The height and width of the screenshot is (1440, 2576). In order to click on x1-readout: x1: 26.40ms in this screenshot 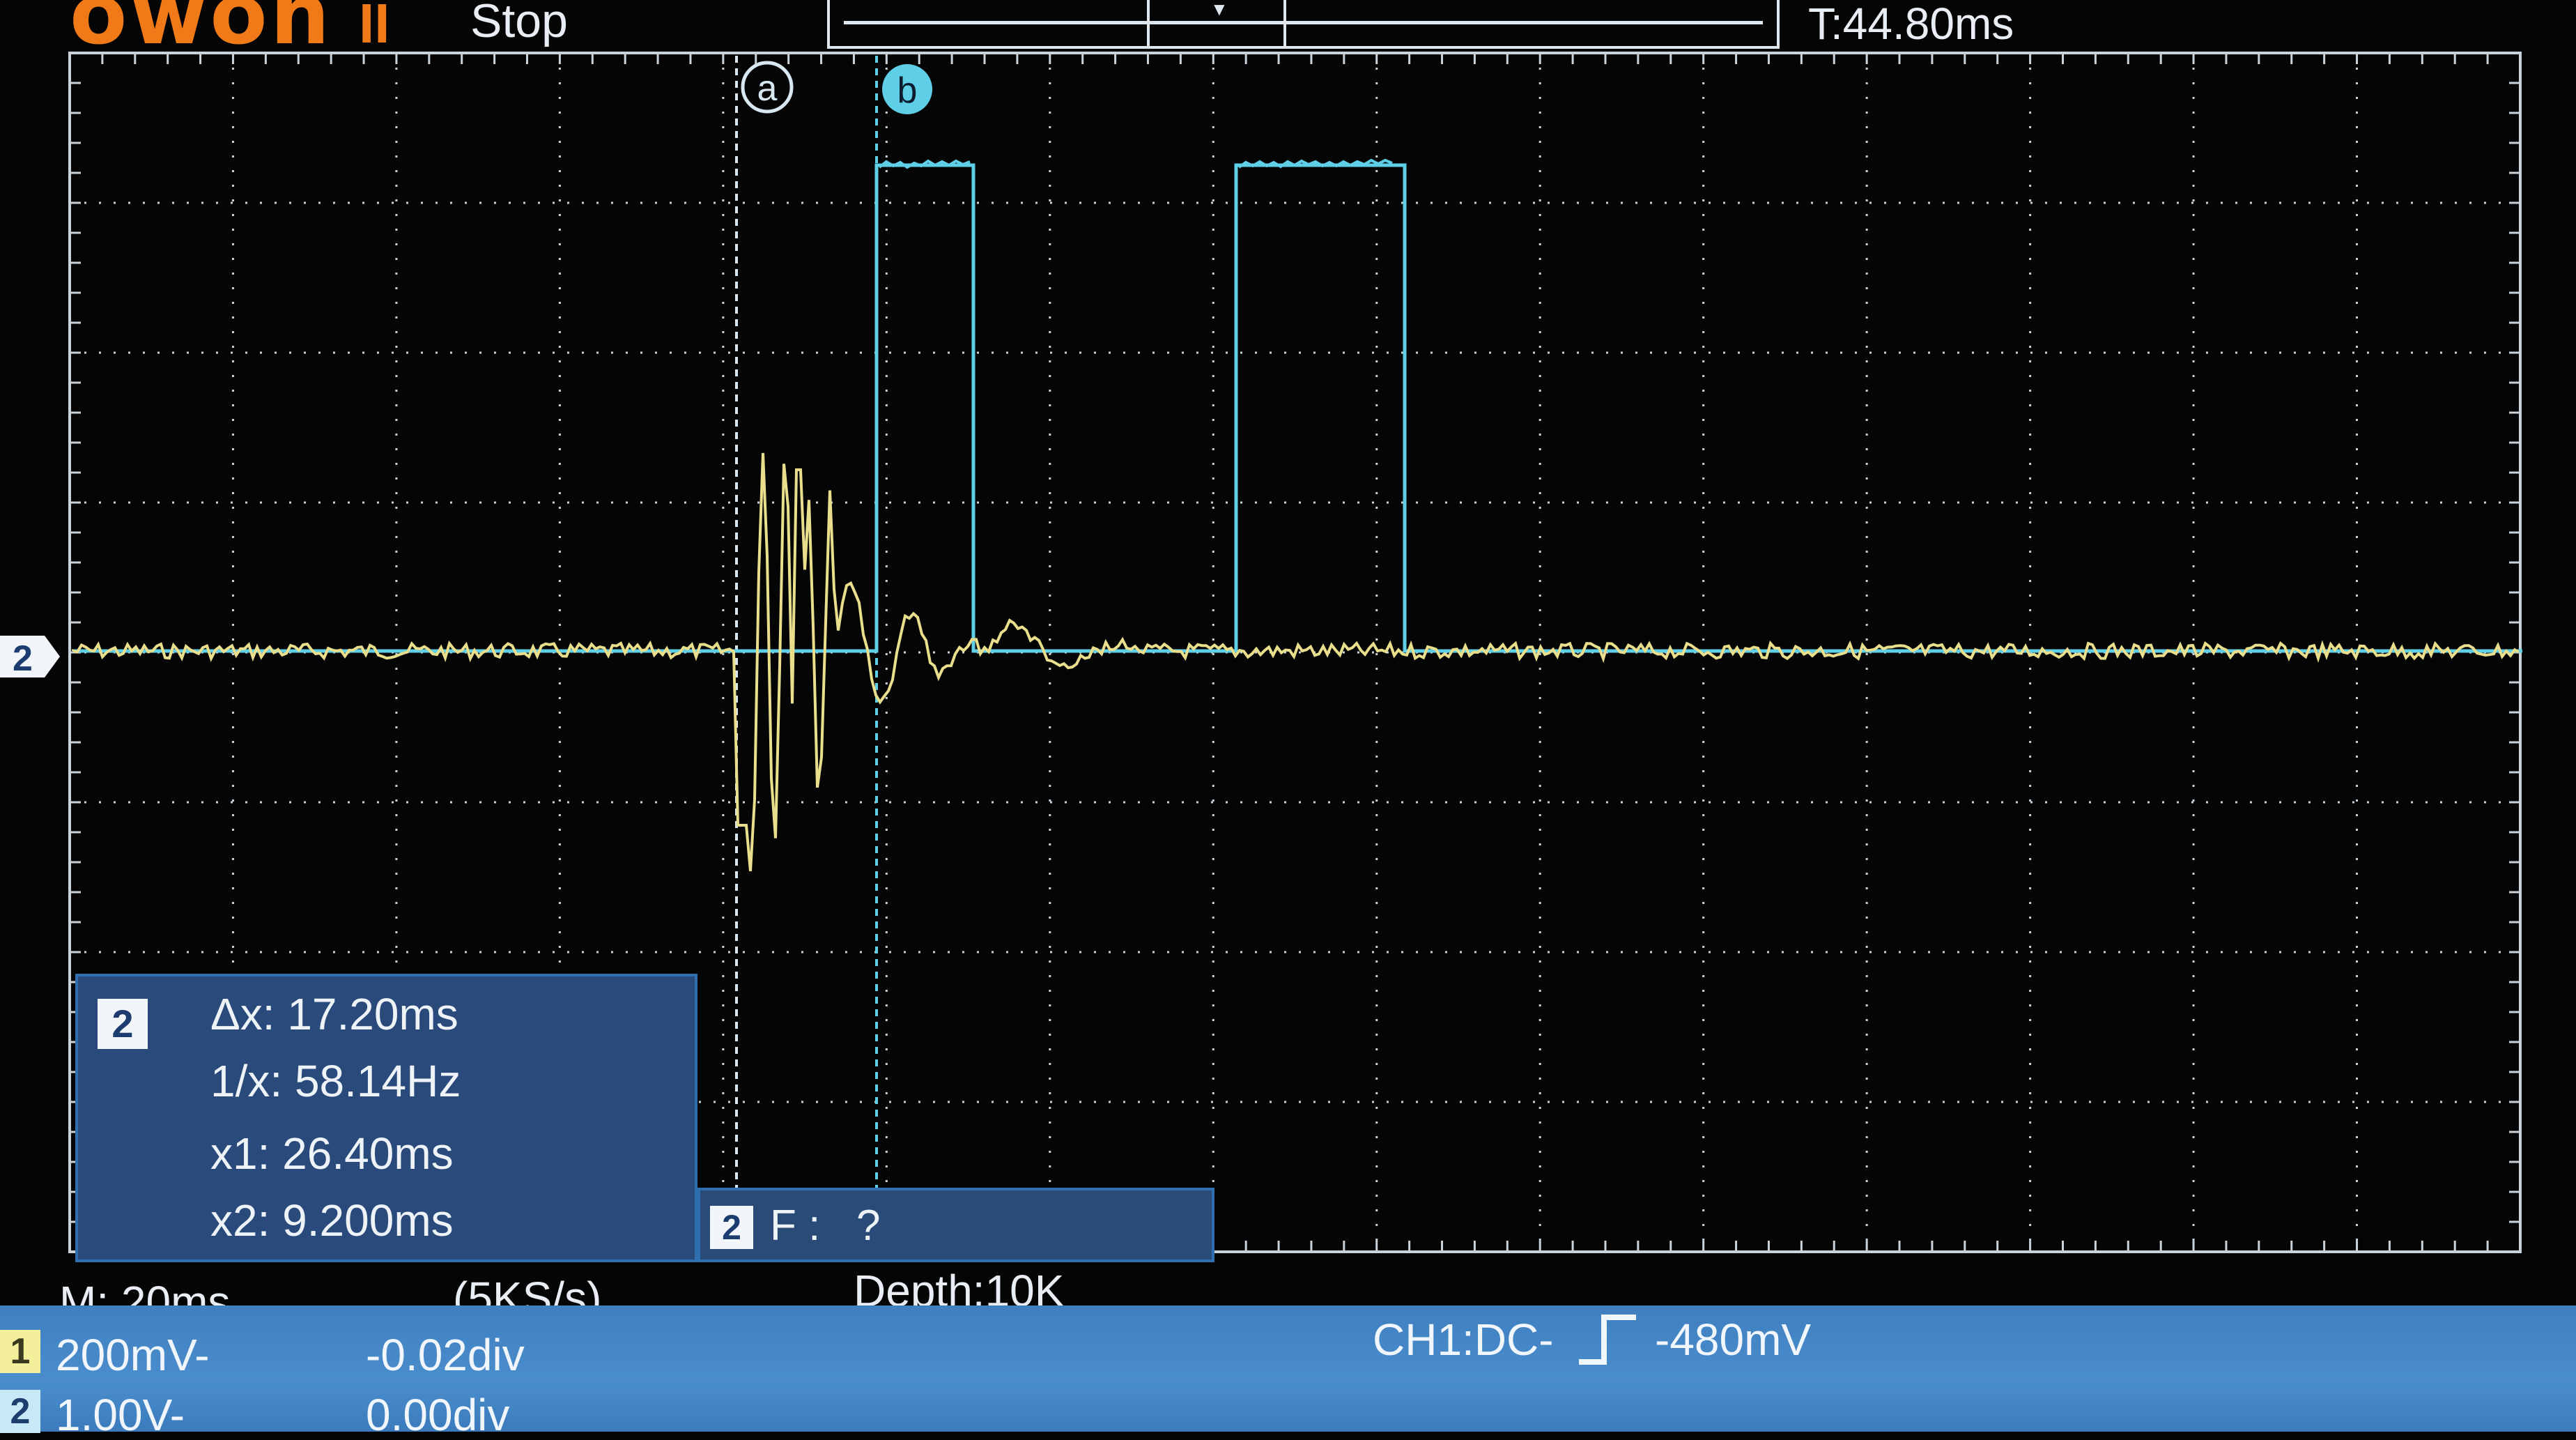, I will do `click(332, 1153)`.